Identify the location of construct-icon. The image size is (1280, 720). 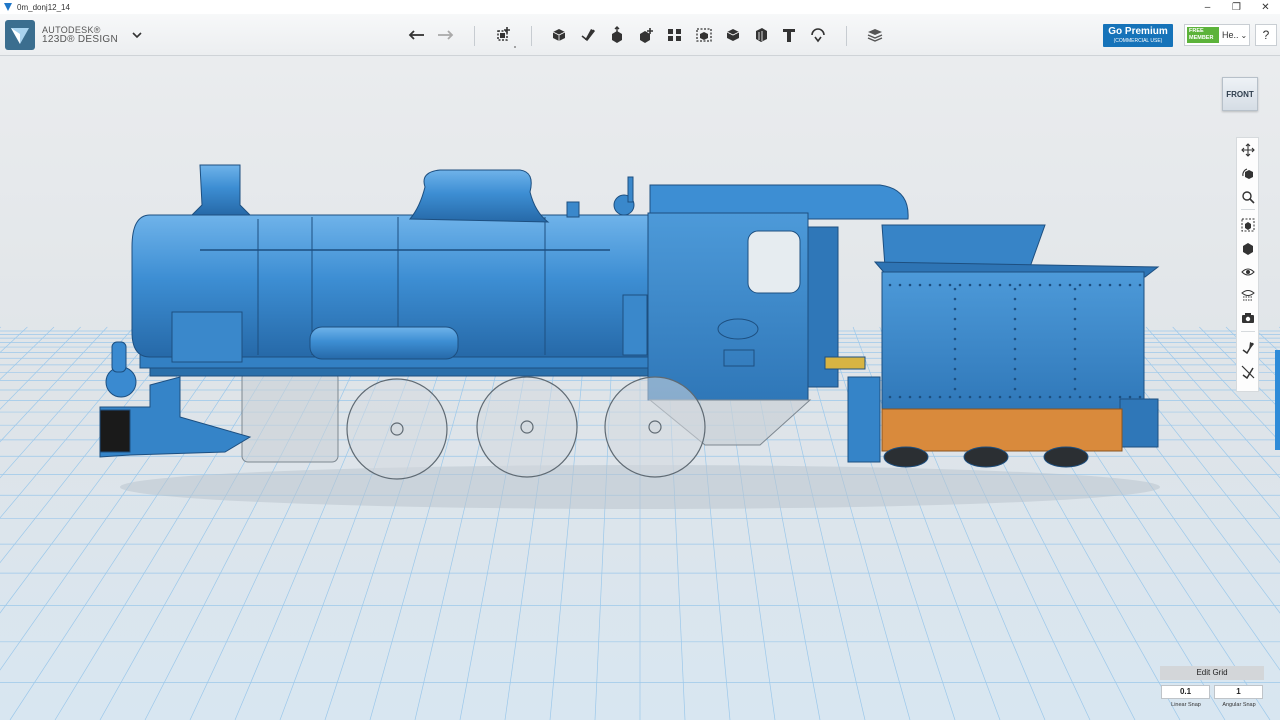
(617, 35).